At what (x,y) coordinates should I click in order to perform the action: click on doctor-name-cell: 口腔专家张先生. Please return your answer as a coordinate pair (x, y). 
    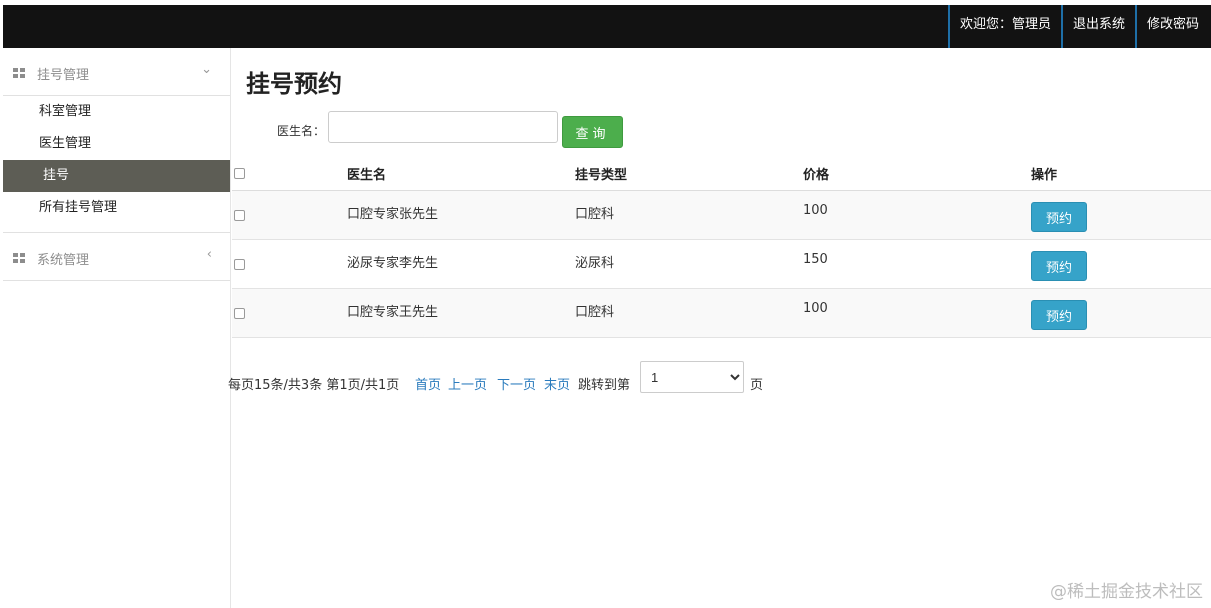
    Looking at the image, I should click on (393, 214).